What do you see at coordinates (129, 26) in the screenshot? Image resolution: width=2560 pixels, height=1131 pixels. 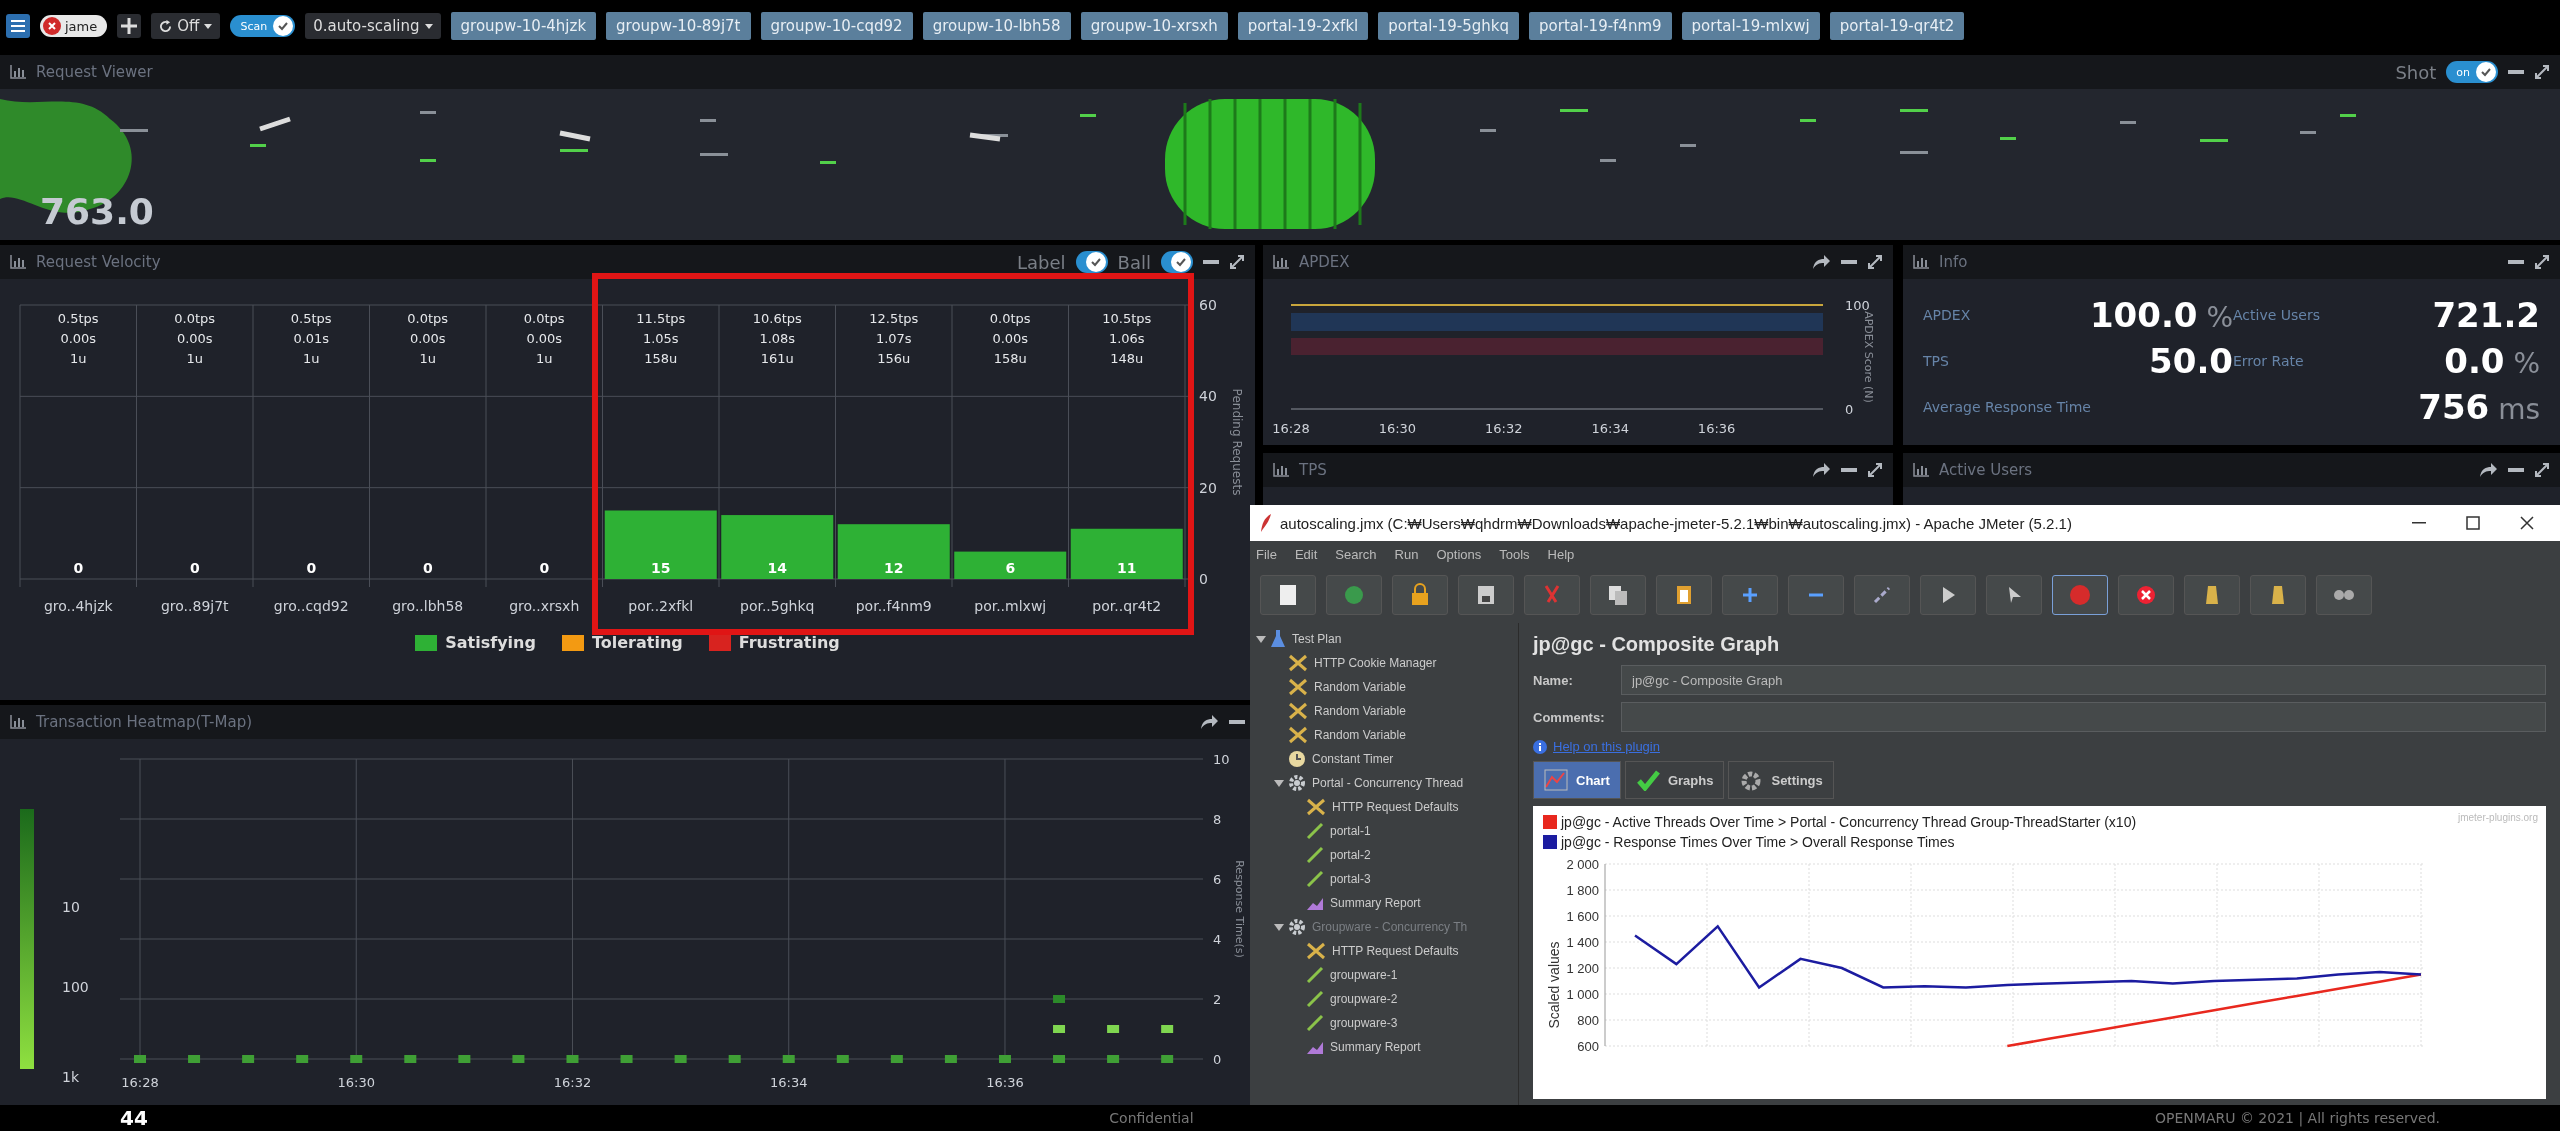 I see `add-button` at bounding box center [129, 26].